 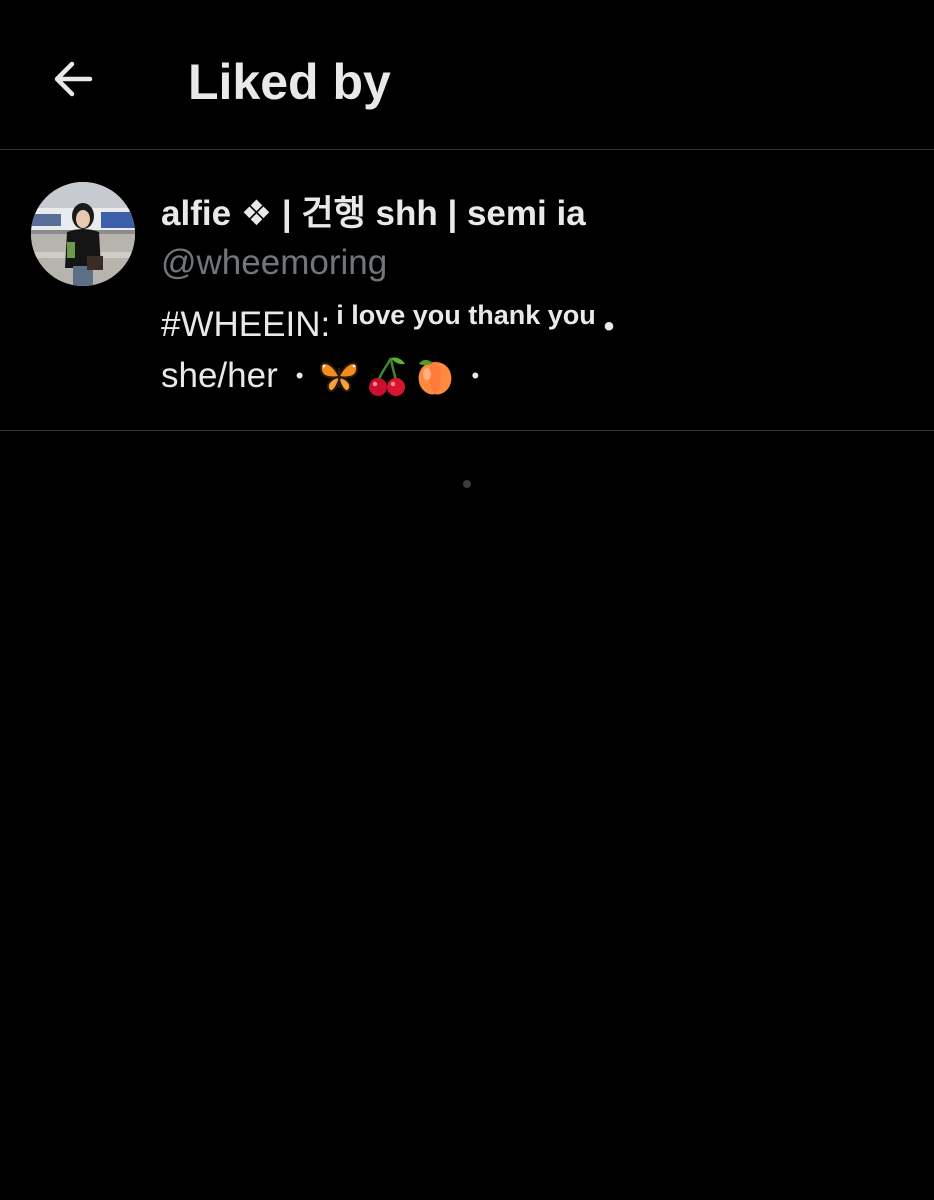 What do you see at coordinates (467, 484) in the screenshot?
I see `loading-indicator` at bounding box center [467, 484].